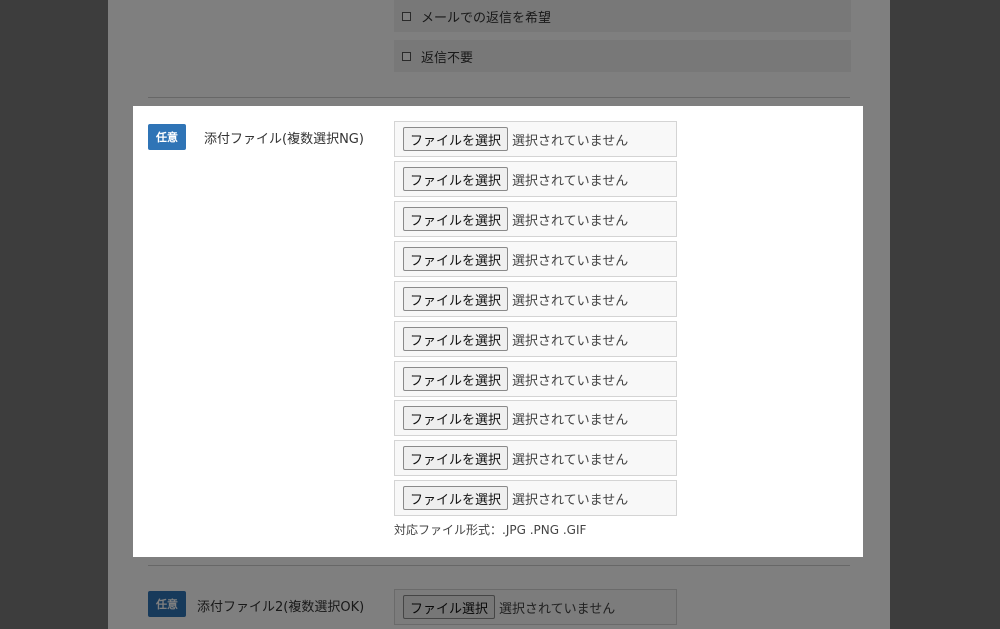 The image size is (1000, 629). I want to click on file-input-4: ファイルを選択 選択されていません, so click(535, 259).